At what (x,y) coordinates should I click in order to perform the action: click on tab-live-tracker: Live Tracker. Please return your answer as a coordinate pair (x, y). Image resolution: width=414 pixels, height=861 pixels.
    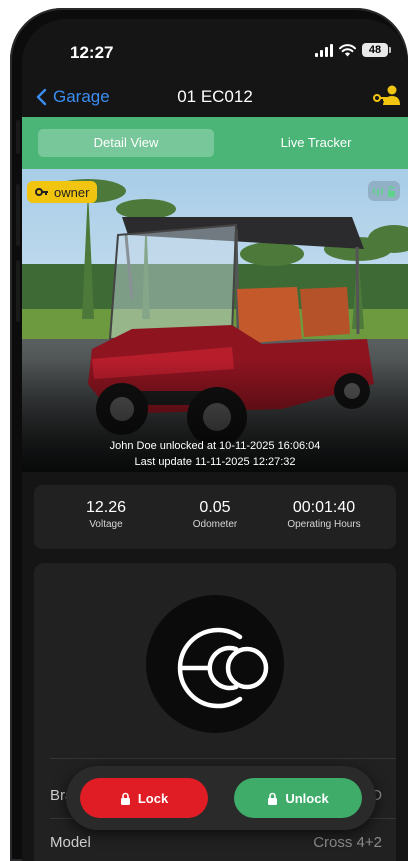
    Looking at the image, I should click on (316, 143).